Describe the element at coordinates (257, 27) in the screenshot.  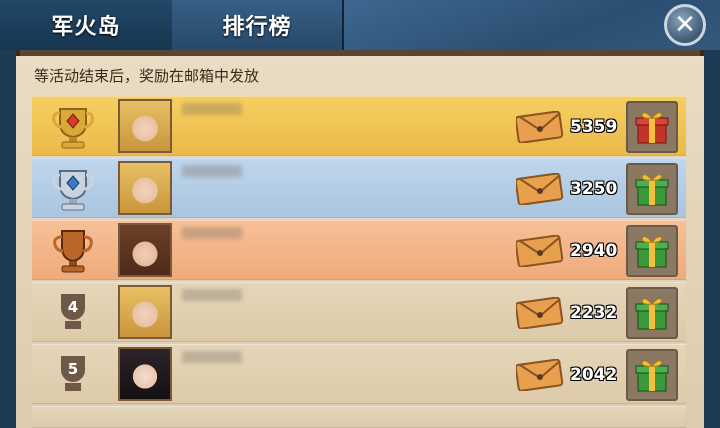
I see `tab-label: 排行榜` at that location.